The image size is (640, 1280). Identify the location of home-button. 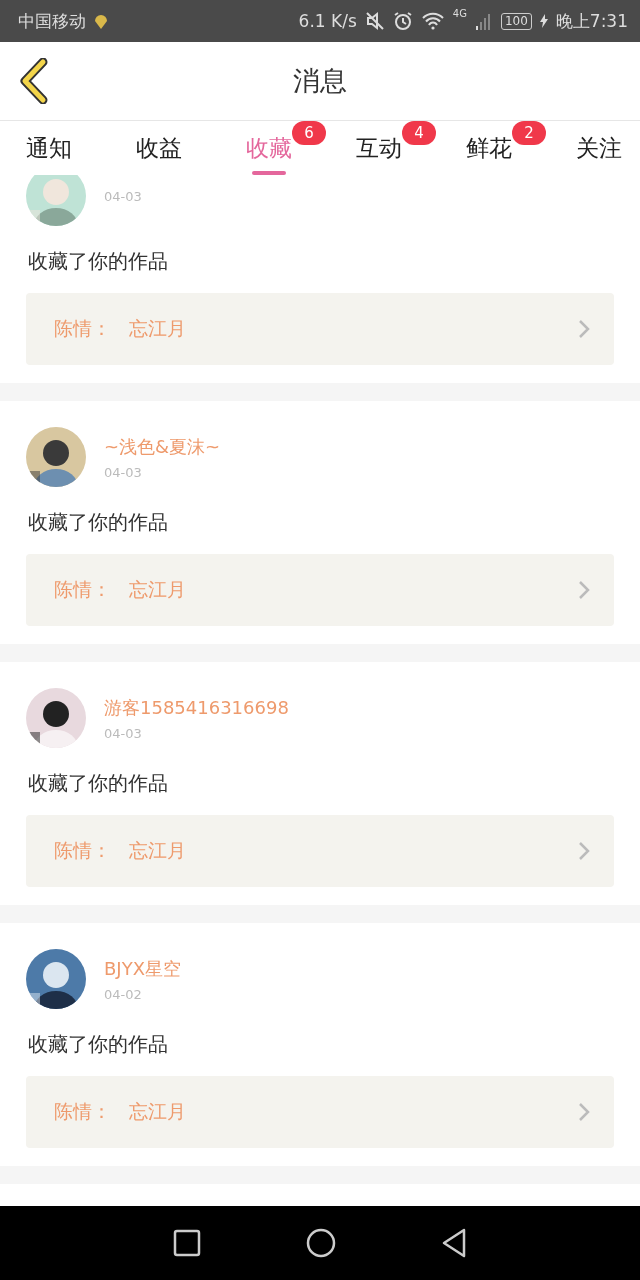
(321, 1243).